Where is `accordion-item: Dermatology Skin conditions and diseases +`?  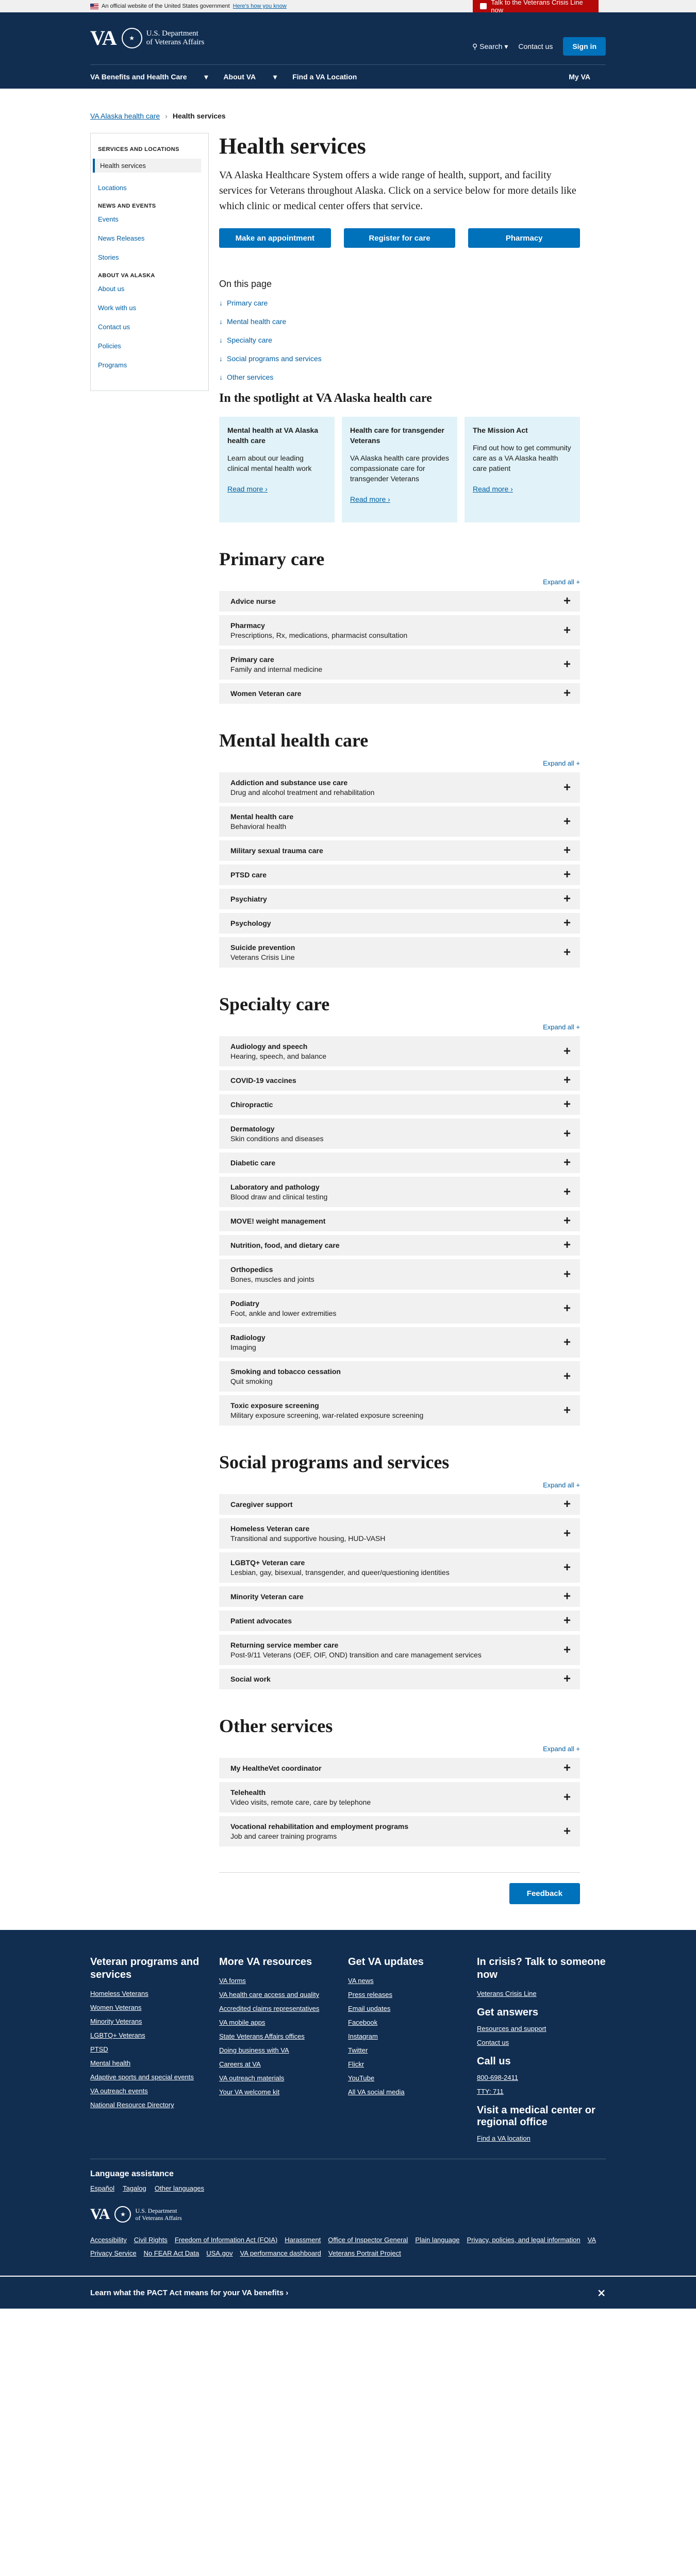
accordion-item: Dermatology Skin conditions and diseases + is located at coordinates (399, 1133).